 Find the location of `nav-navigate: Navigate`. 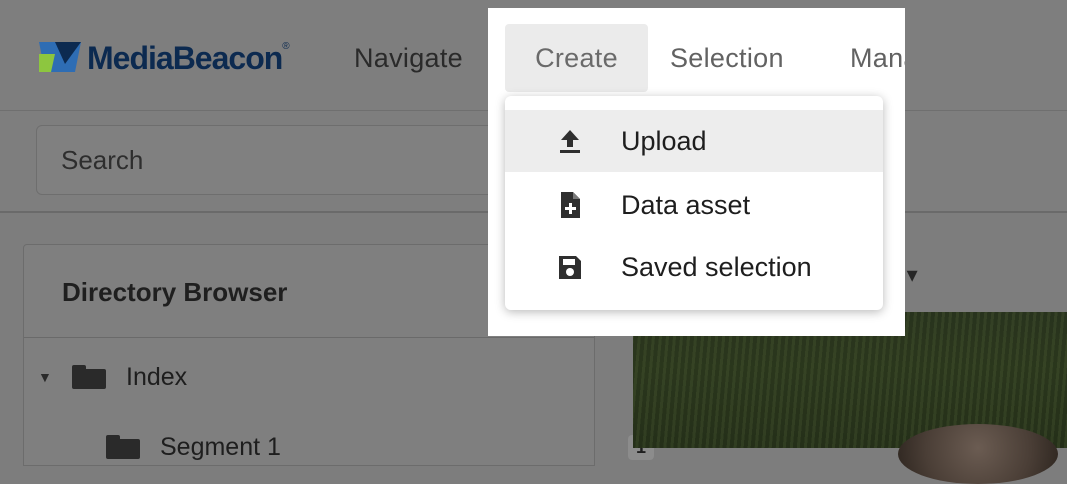

nav-navigate: Navigate is located at coordinates (408, 58).